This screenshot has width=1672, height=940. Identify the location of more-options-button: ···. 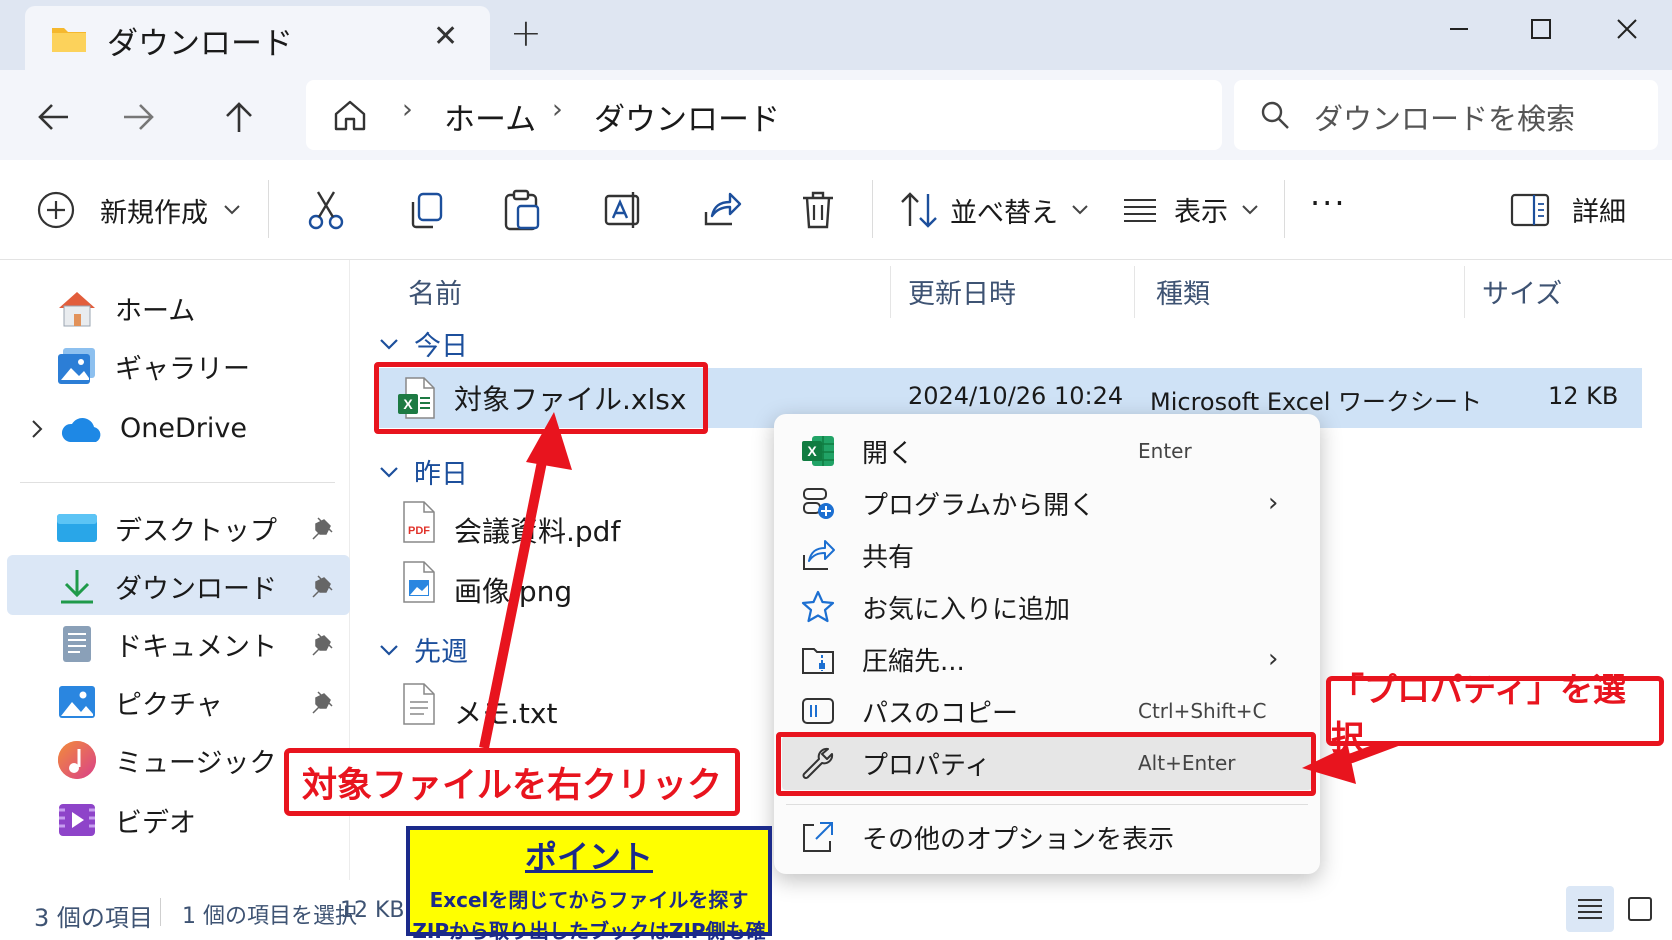
(1328, 203).